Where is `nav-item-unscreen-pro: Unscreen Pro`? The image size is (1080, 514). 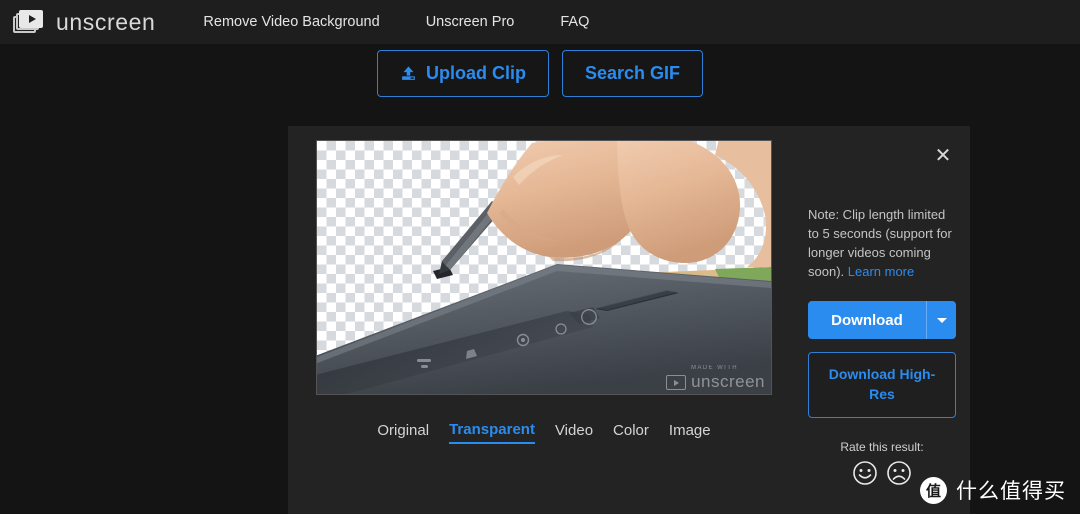 nav-item-unscreen-pro: Unscreen Pro is located at coordinates (470, 22).